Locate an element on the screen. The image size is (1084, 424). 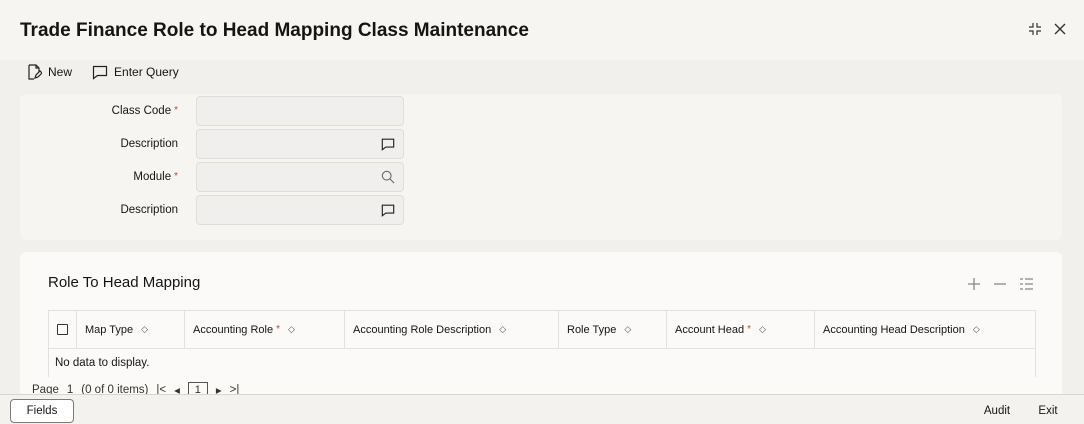
enter-query-button: Enter Query is located at coordinates (135, 72).